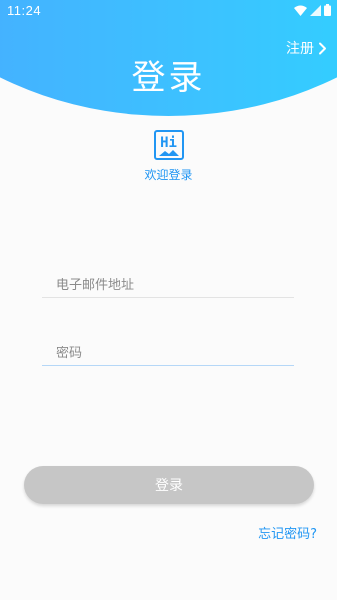  I want to click on battery-icon, so click(327, 10).